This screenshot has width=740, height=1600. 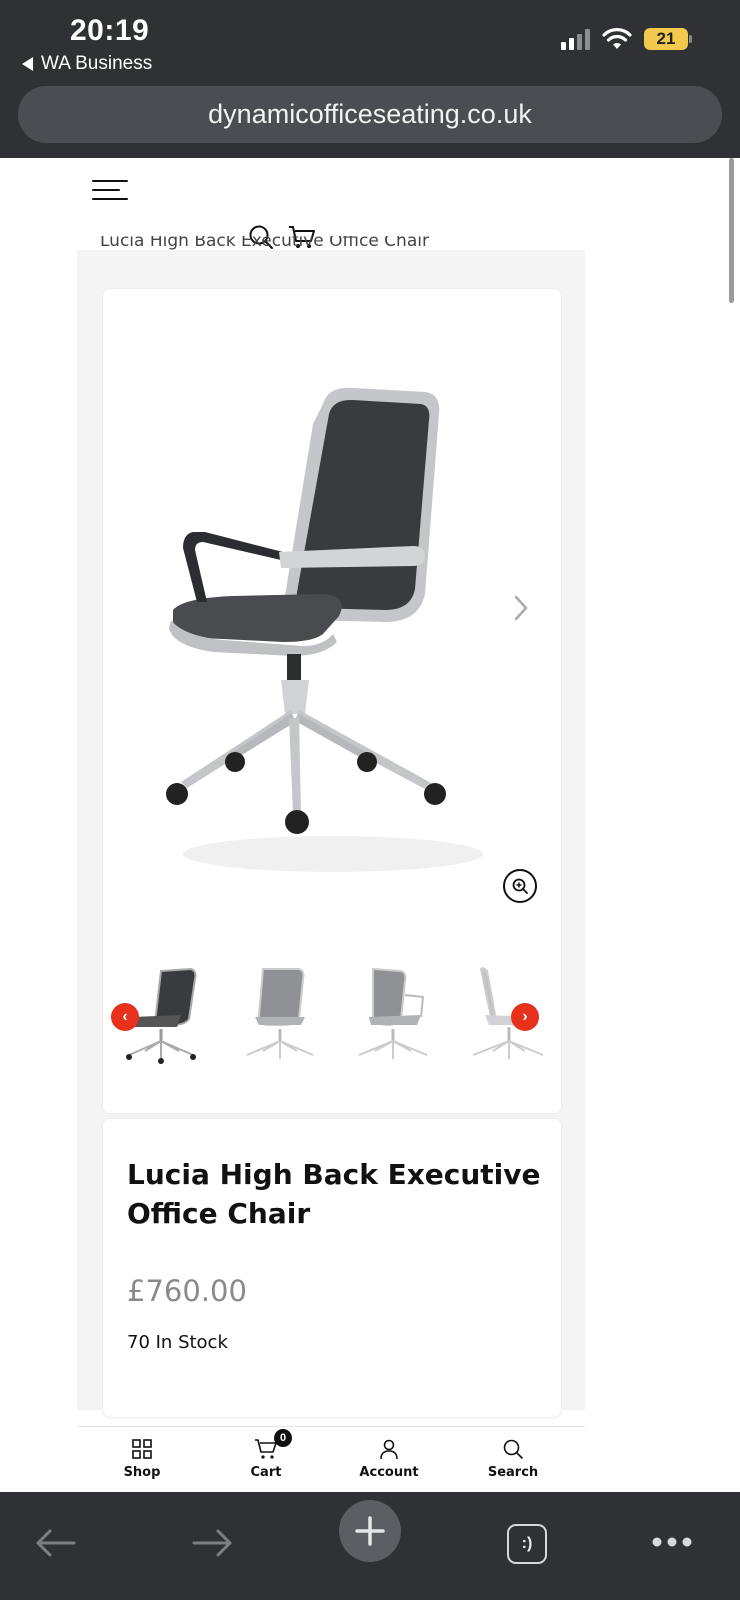 I want to click on back-triangle-icon, so click(x=27, y=64).